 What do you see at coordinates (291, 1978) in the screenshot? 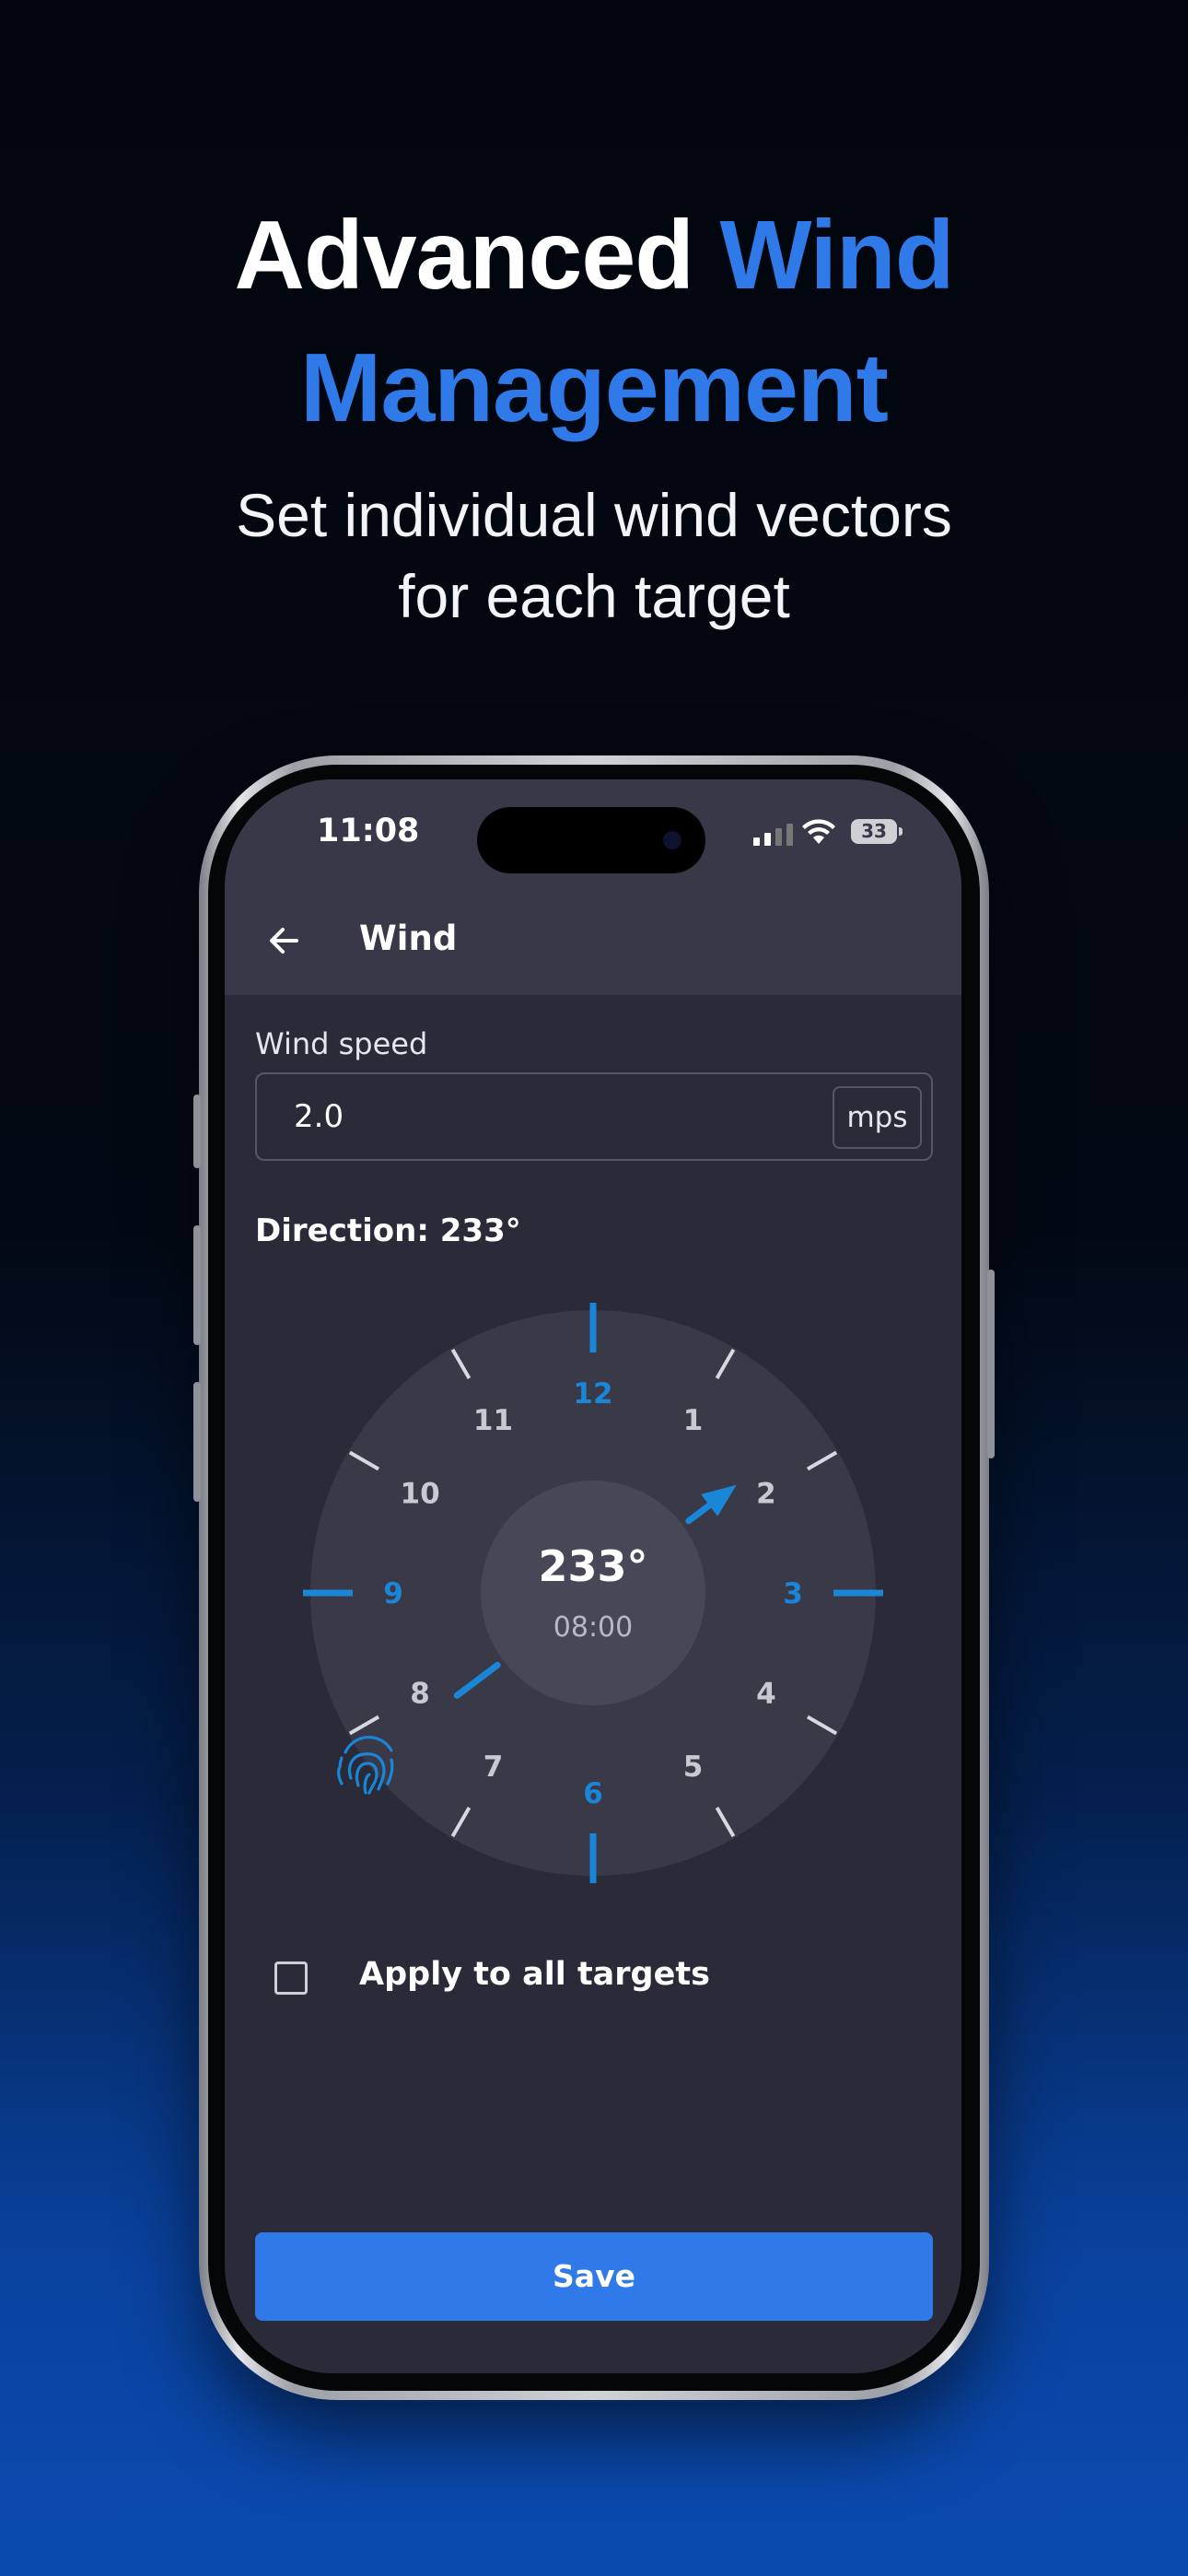
I see `apply-all-checkbox` at bounding box center [291, 1978].